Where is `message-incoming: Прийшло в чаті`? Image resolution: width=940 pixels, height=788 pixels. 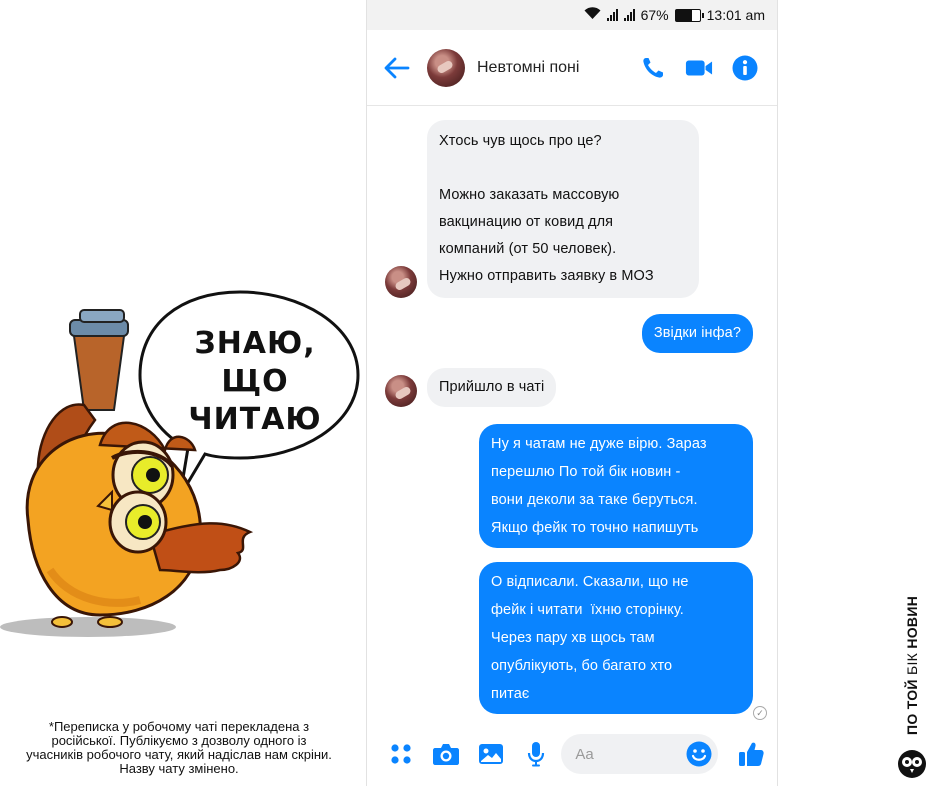
message-incoming: Прийшло в чаті is located at coordinates (471, 387).